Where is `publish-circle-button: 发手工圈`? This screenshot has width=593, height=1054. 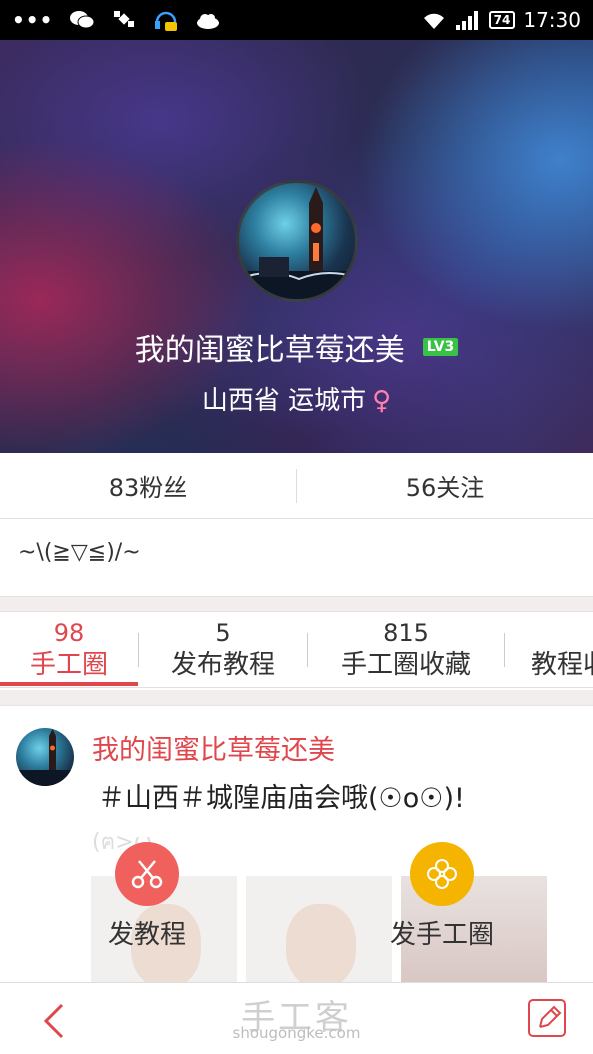 publish-circle-button: 发手工圈 is located at coordinates (442, 896).